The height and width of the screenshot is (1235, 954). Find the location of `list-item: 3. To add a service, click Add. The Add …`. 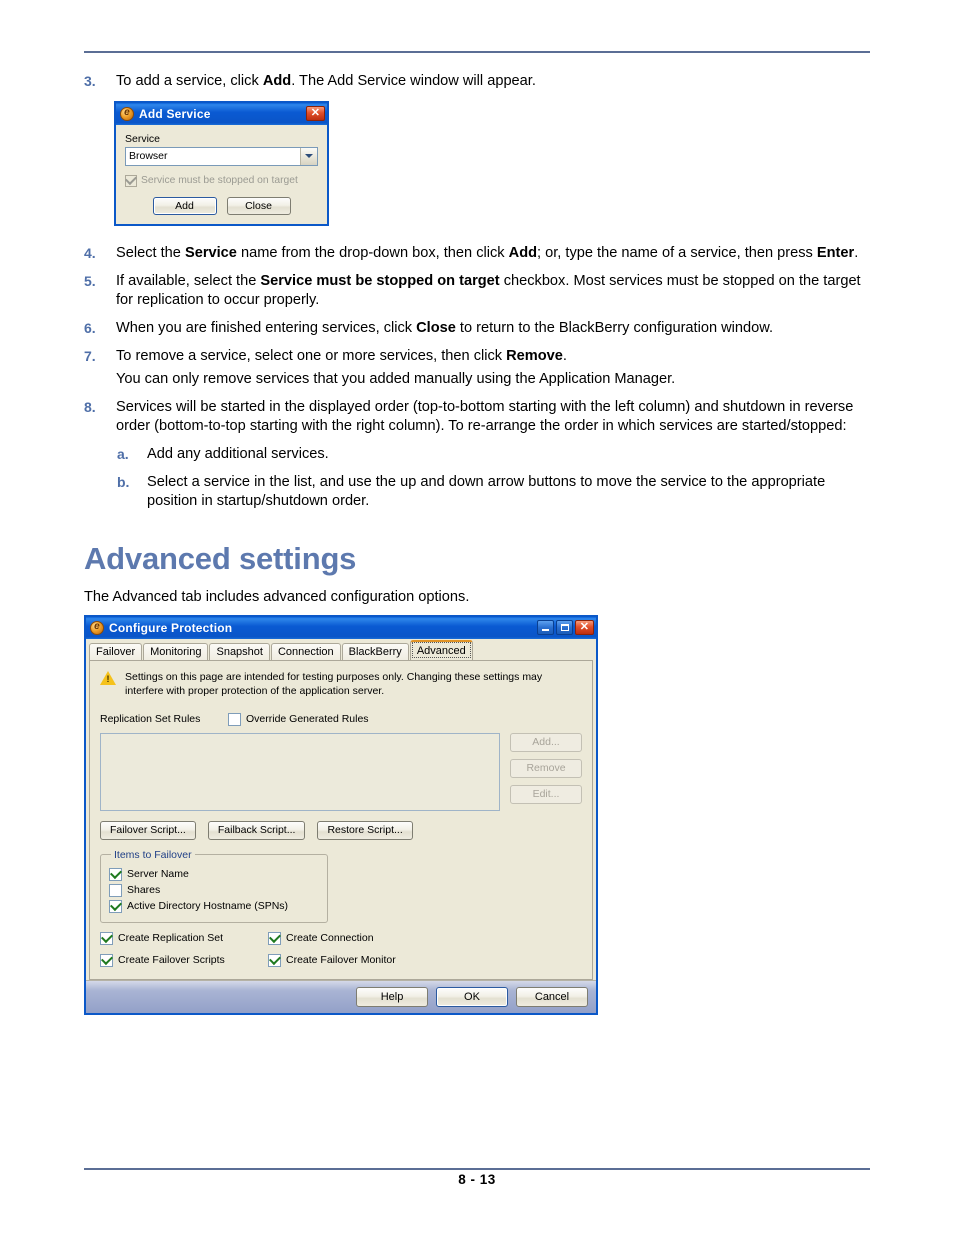

list-item: 3. To add a service, click Add. The Add … is located at coordinates (479, 81).